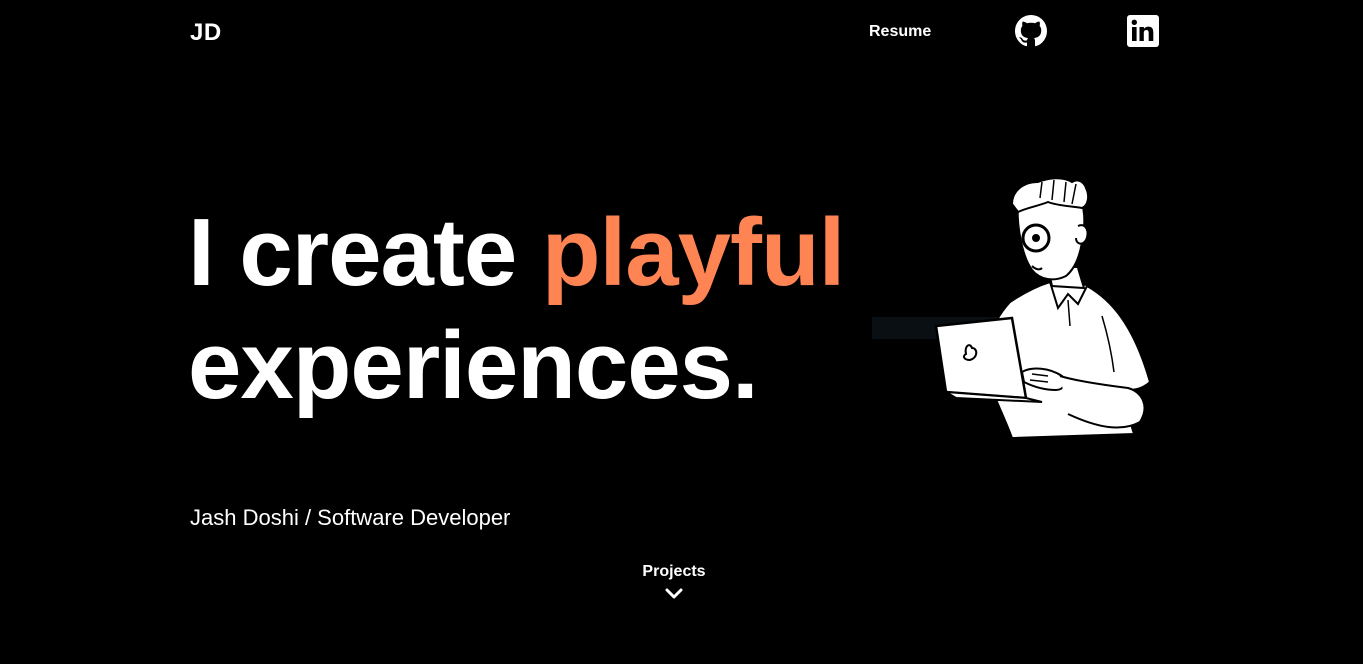  Describe the element at coordinates (1012, 308) in the screenshot. I see `developer-illustration` at that location.